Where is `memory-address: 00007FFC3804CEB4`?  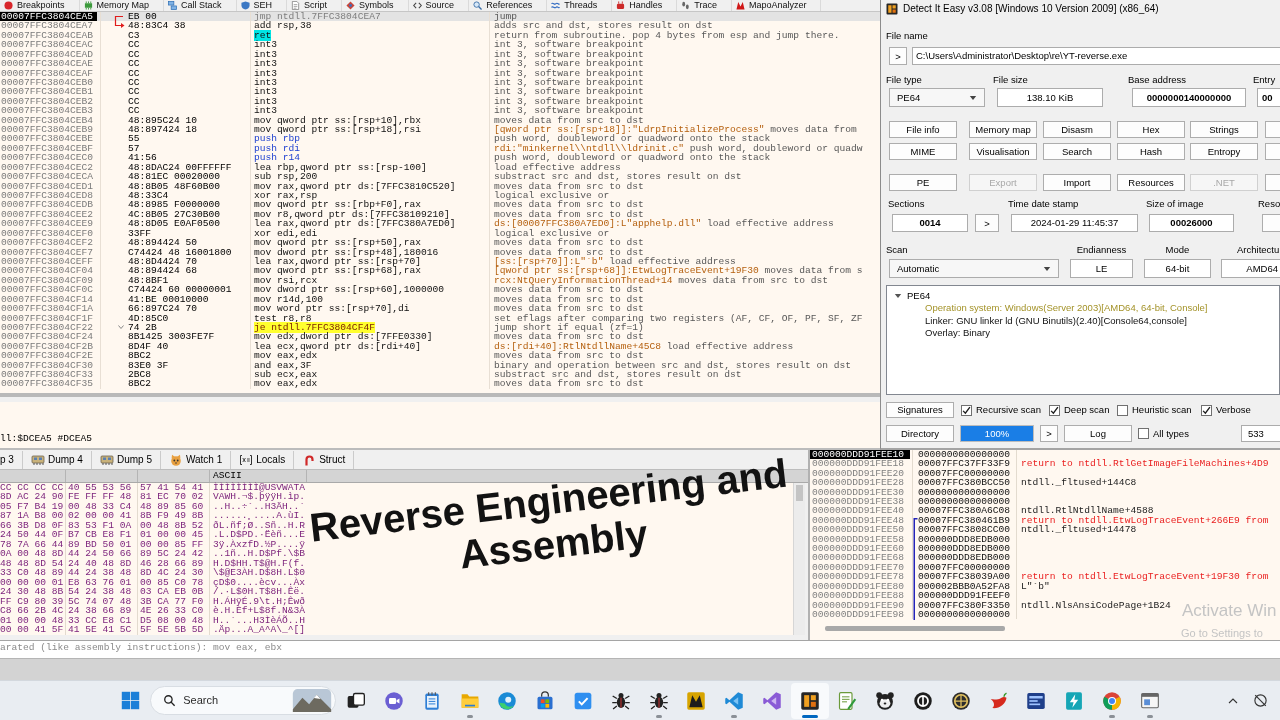 memory-address: 00007FFC3804CEB4 is located at coordinates (47, 120).